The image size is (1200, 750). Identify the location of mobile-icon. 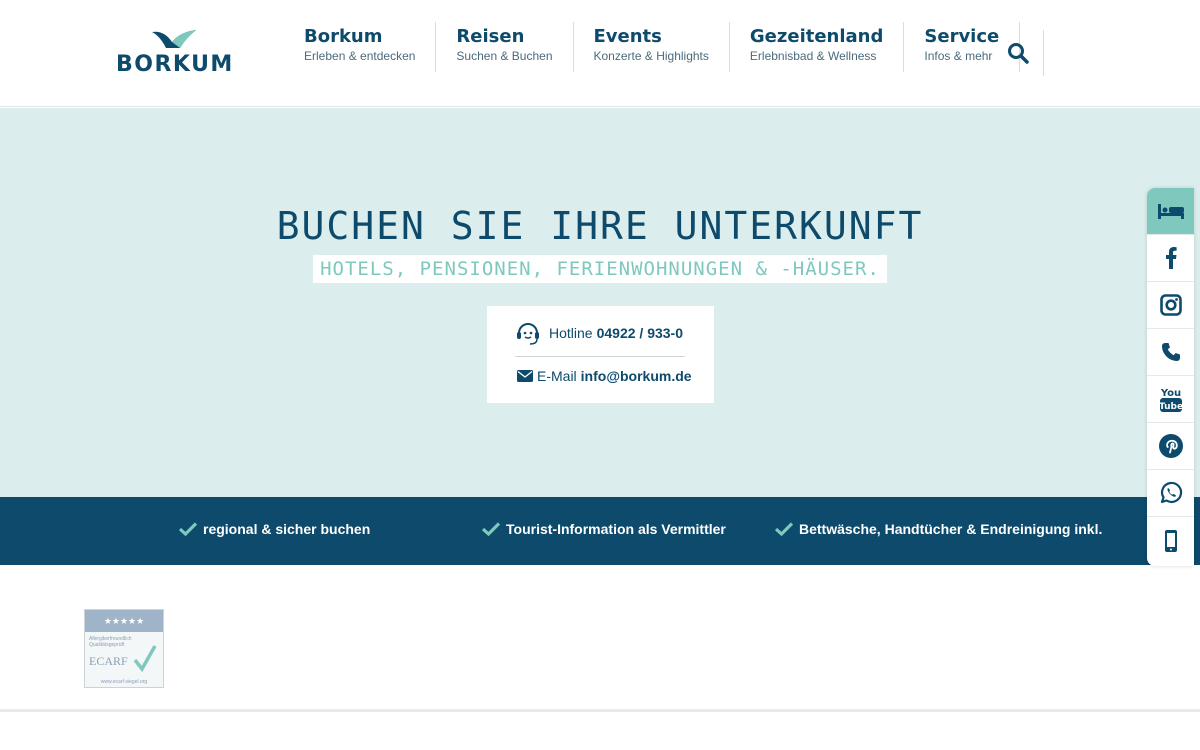
(1170, 540).